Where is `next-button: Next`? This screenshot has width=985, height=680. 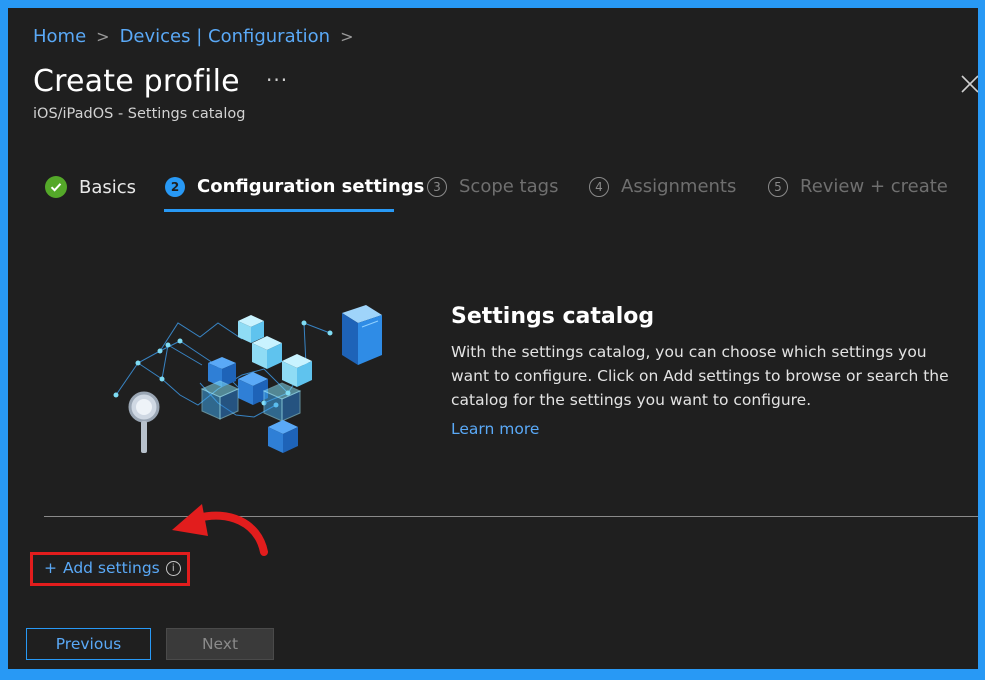
next-button: Next is located at coordinates (220, 644).